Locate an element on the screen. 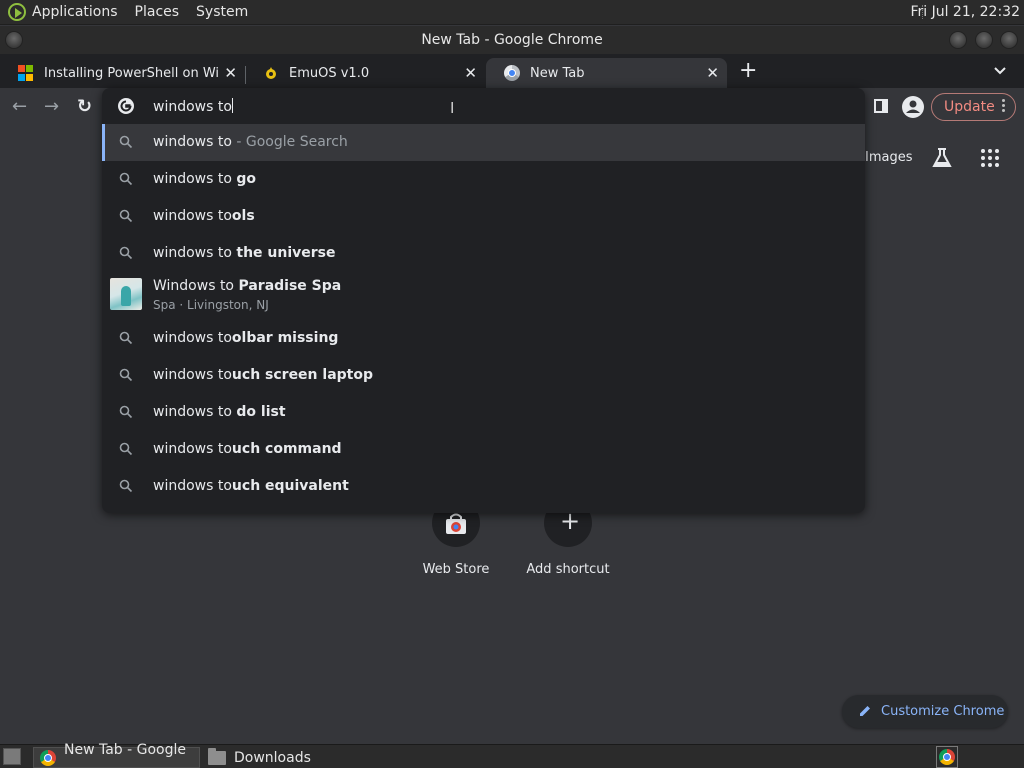  folder-icon is located at coordinates (217, 756).